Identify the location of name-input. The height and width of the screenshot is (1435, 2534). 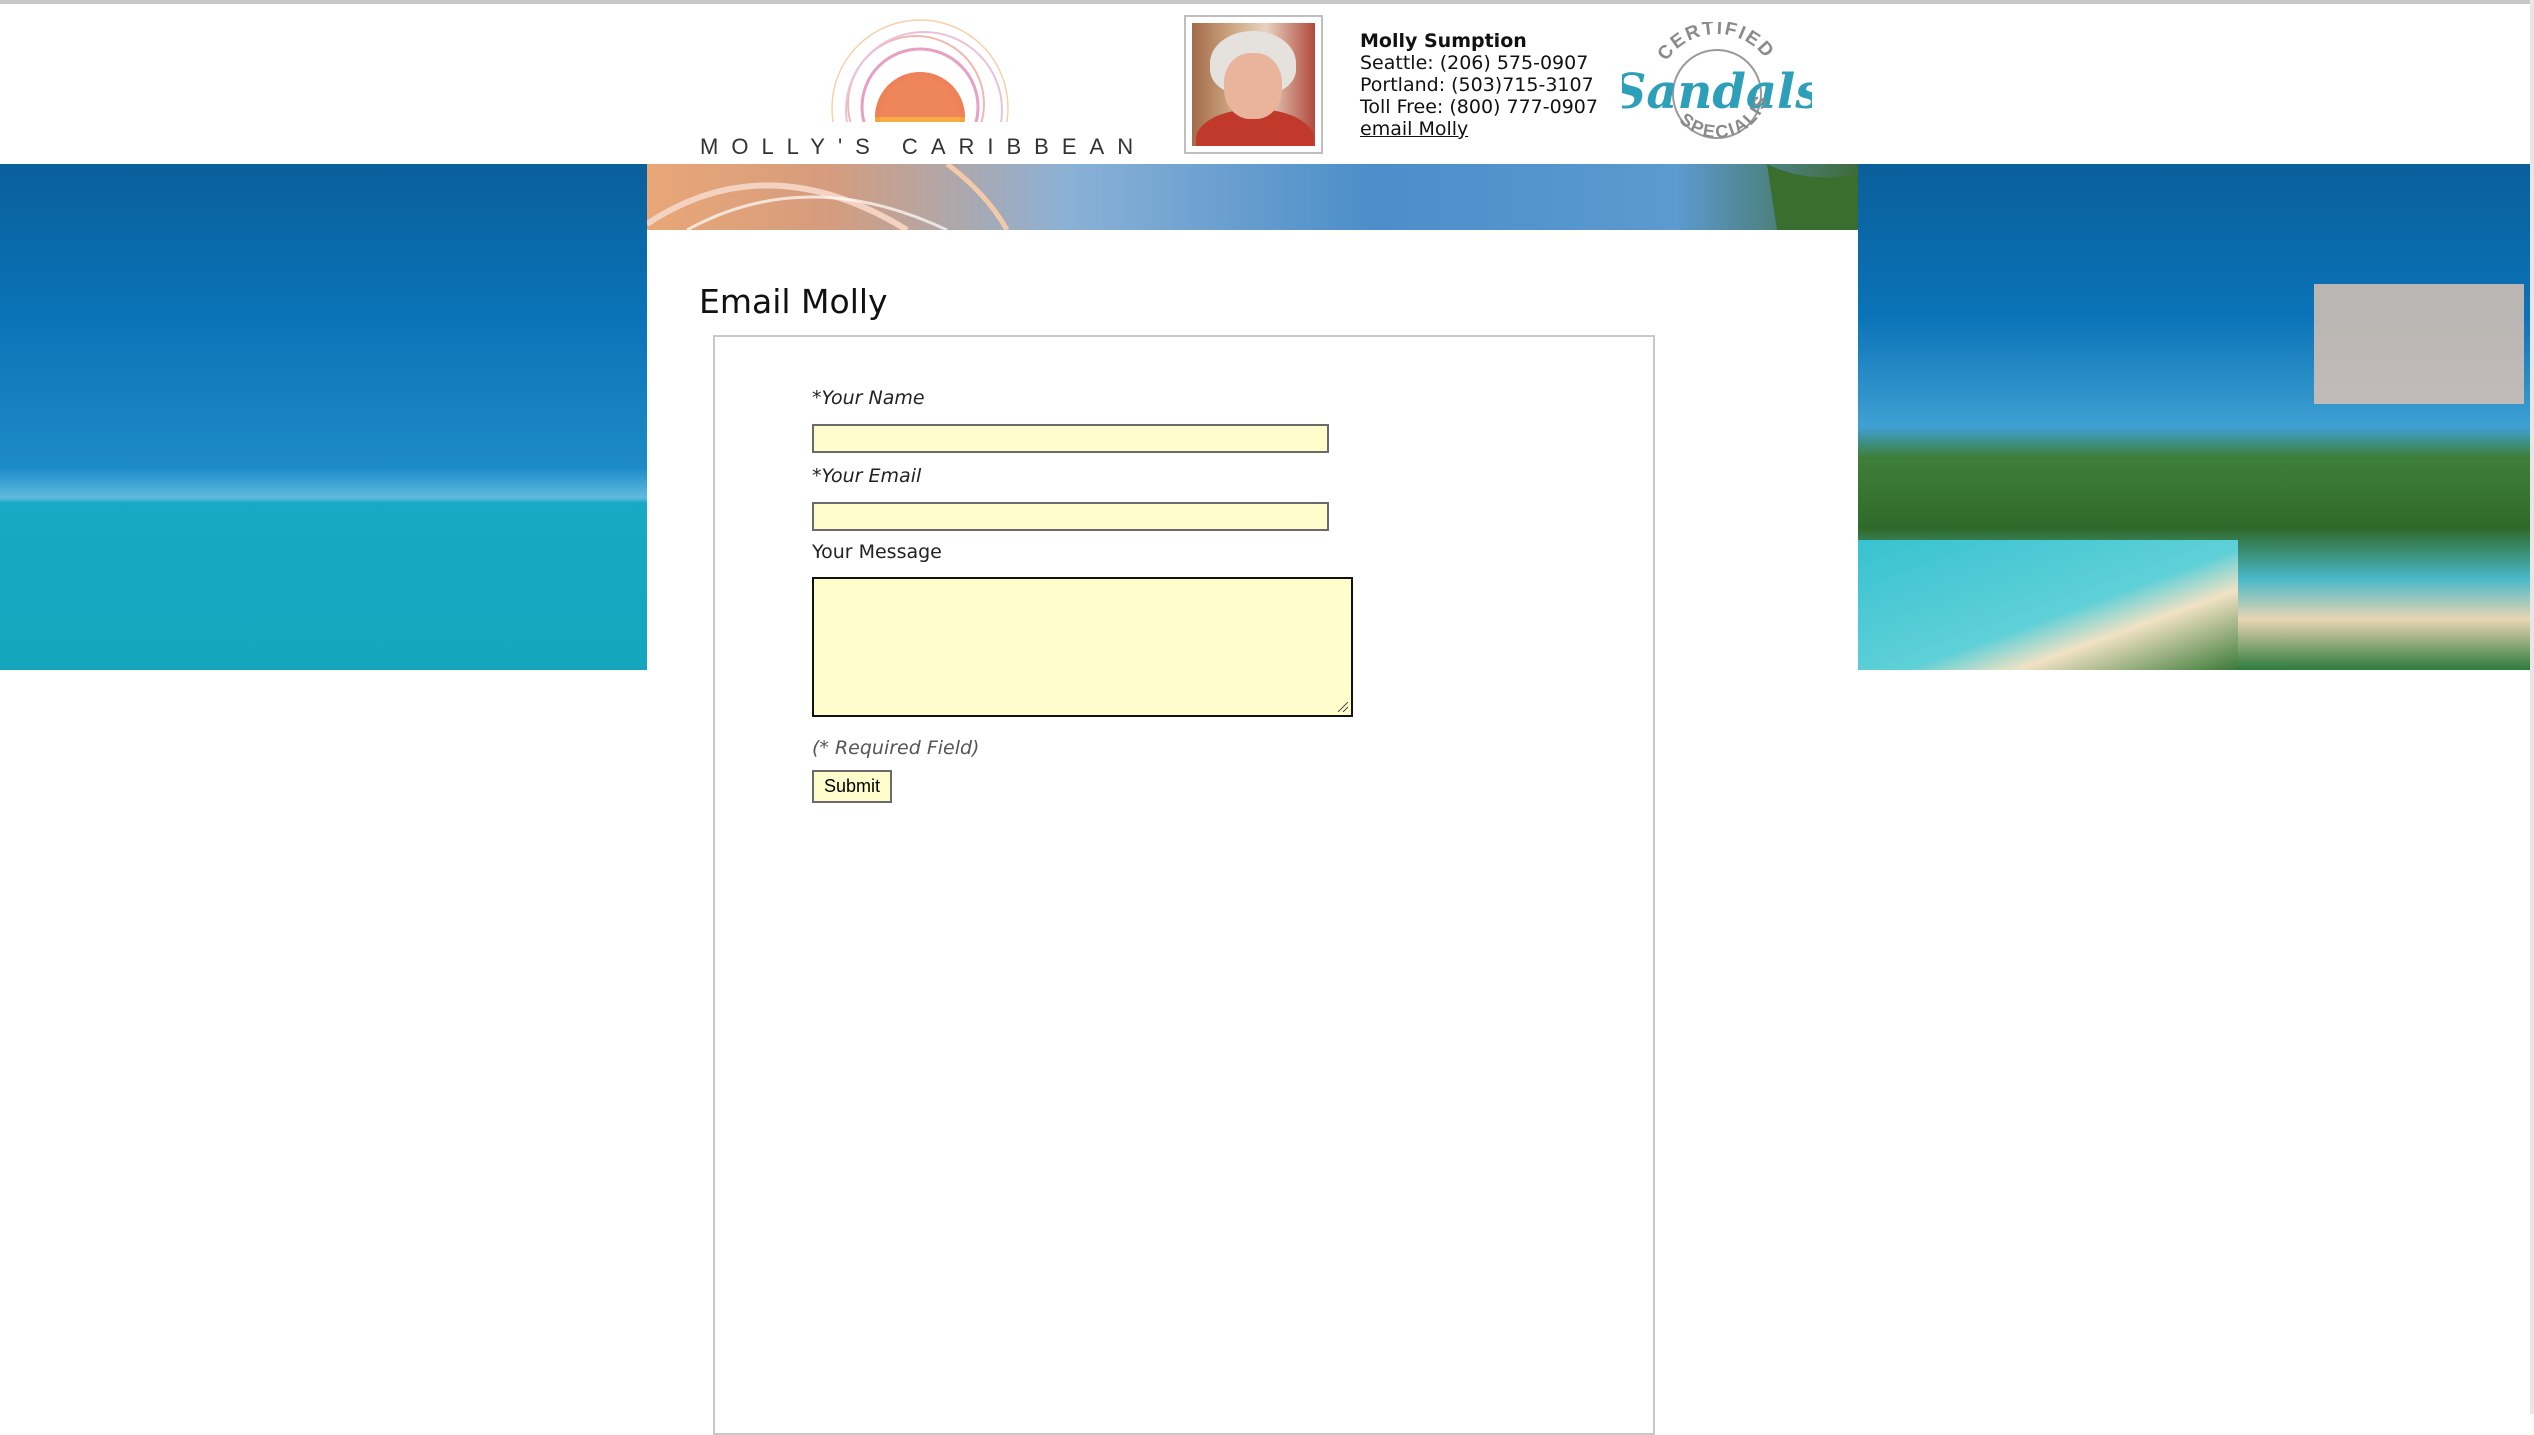
(1070, 438).